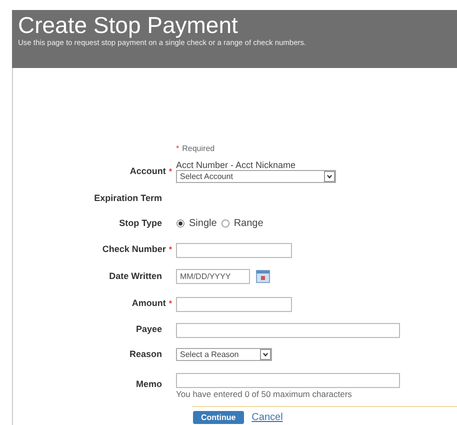 The height and width of the screenshot is (425, 457). Describe the element at coordinates (263, 276) in the screenshot. I see `calendar-icon` at that location.